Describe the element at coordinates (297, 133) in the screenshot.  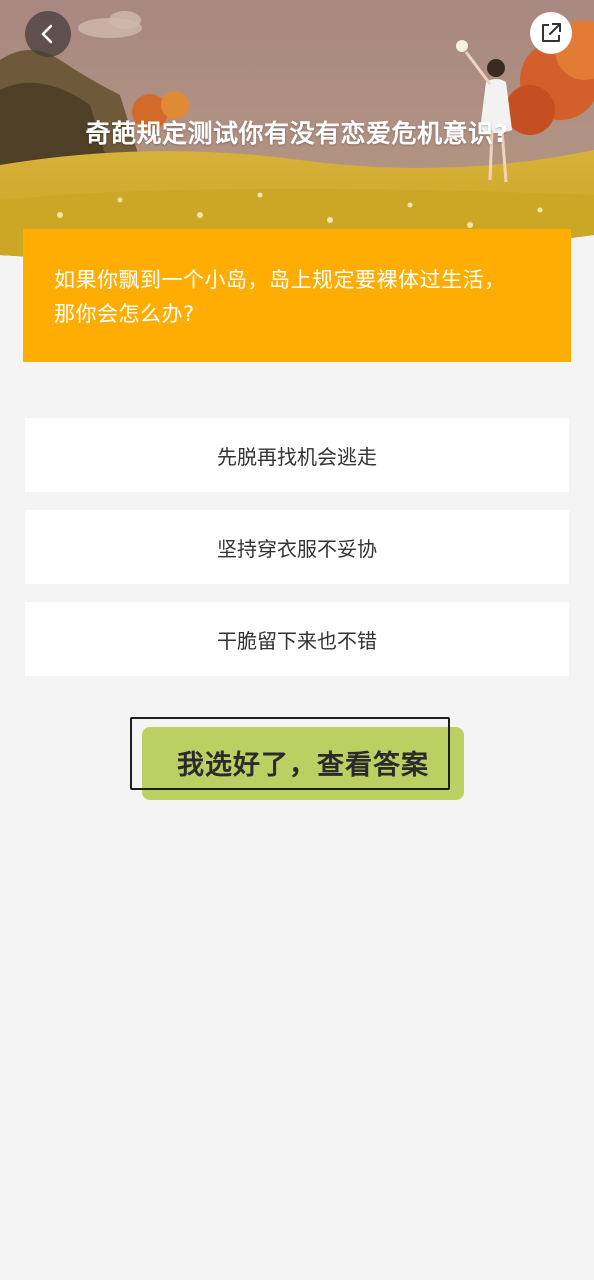
I see `page-title: 奇葩规定测试你有没有恋爱危机意识?` at that location.